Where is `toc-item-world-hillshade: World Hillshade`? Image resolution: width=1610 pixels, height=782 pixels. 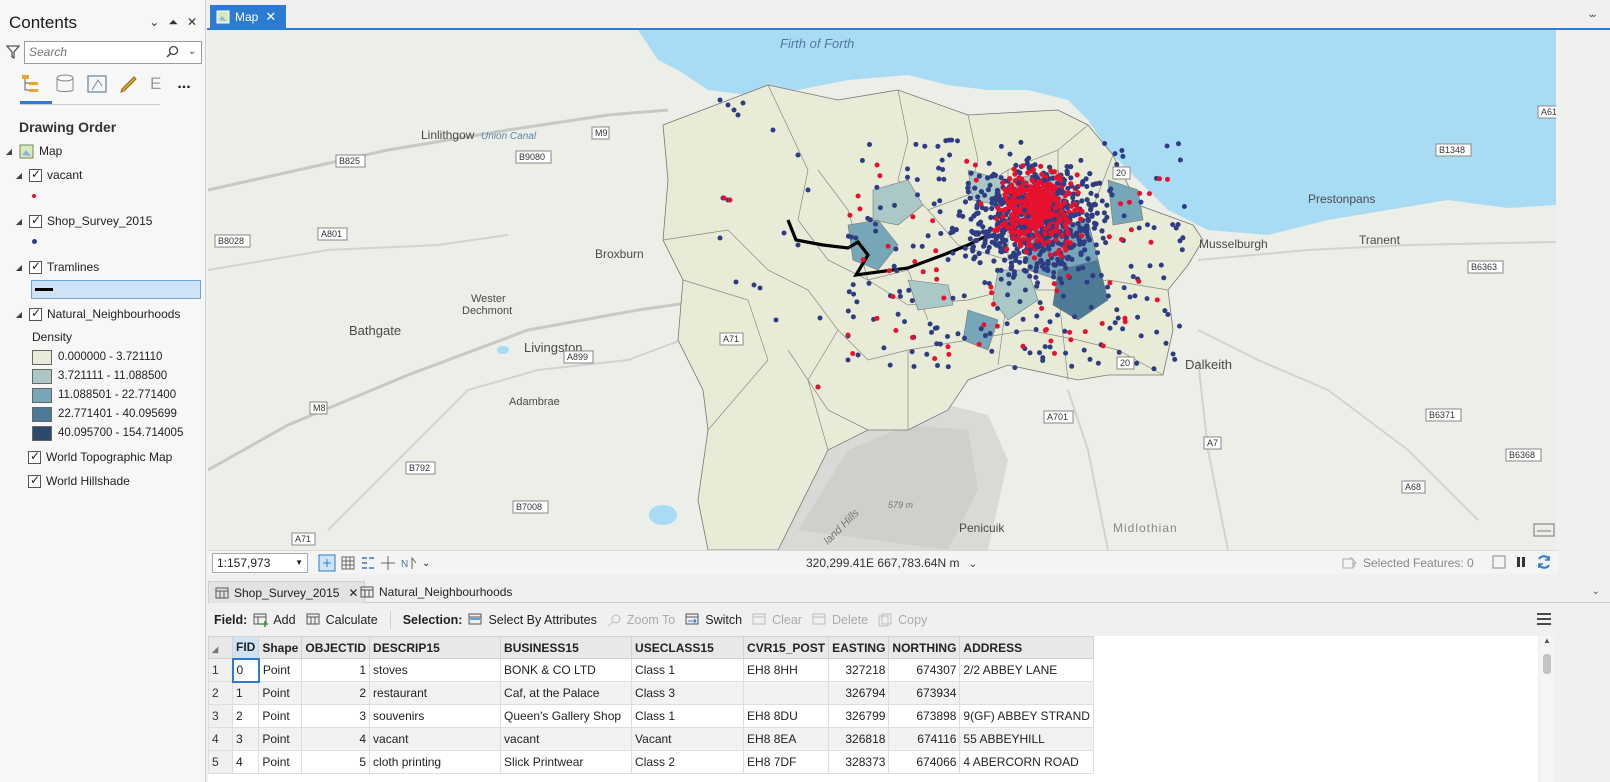 toc-item-world-hillshade: World Hillshade is located at coordinates (79, 481).